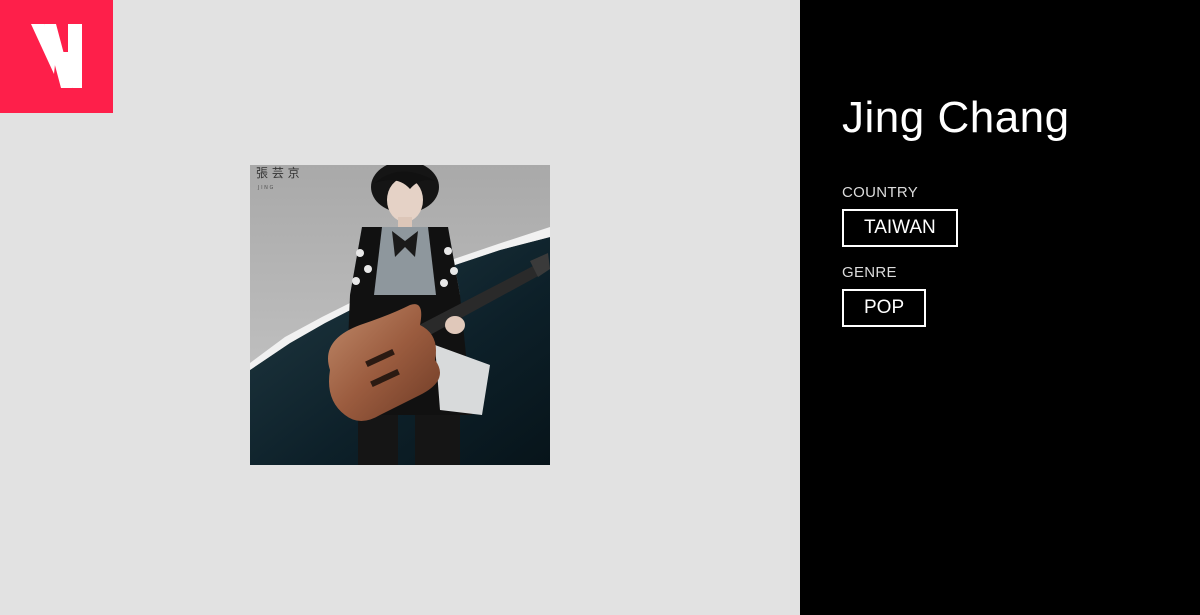 This screenshot has width=1200, height=615. I want to click on site-logo, so click(56, 56).